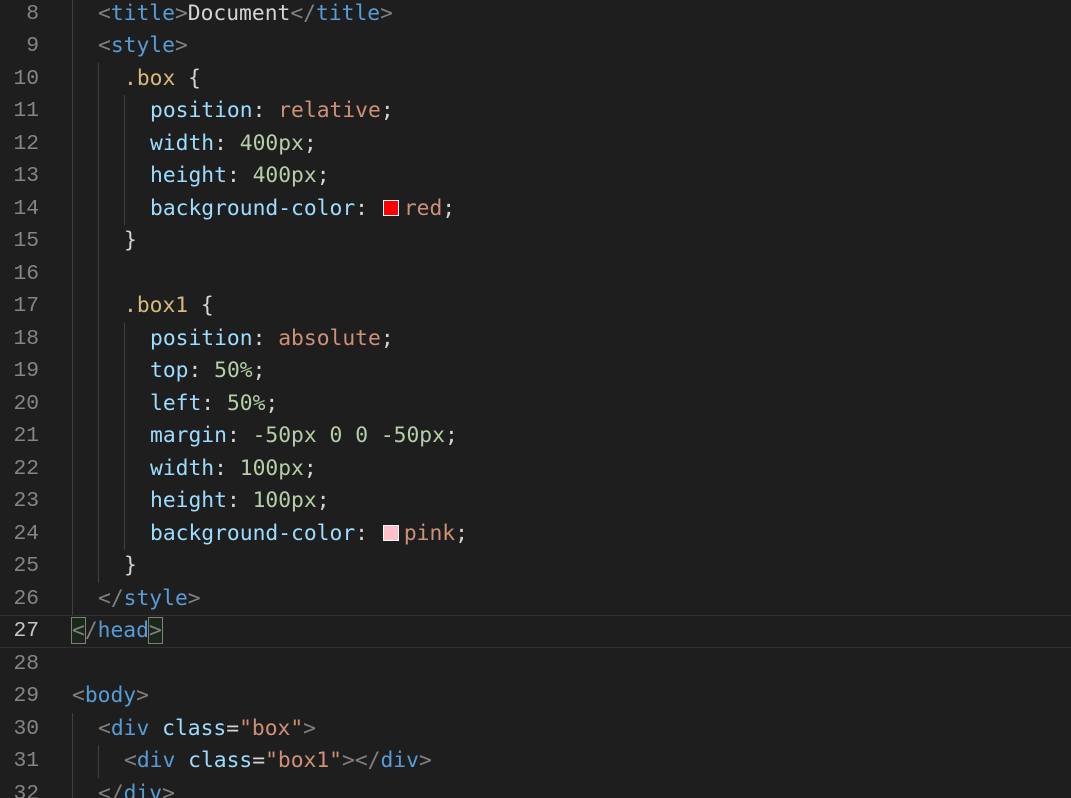  What do you see at coordinates (26, 468) in the screenshot?
I see `line-number: 22` at bounding box center [26, 468].